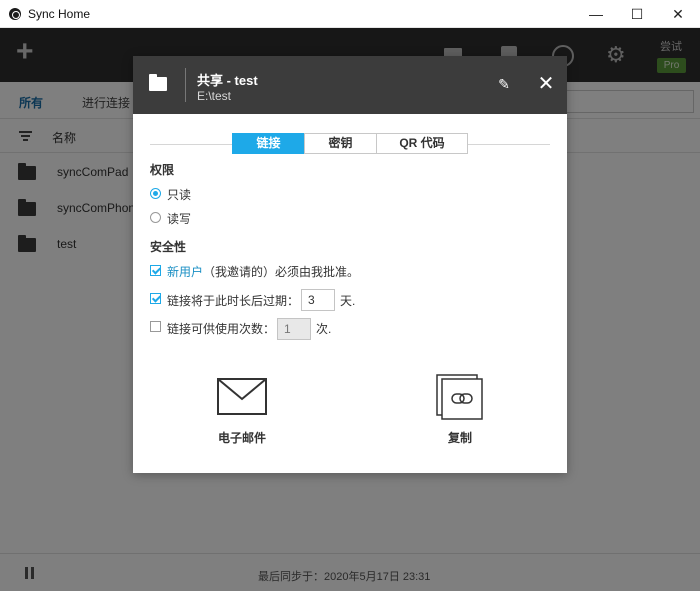  Describe the element at coordinates (242, 396) in the screenshot. I see `email-icon` at that location.